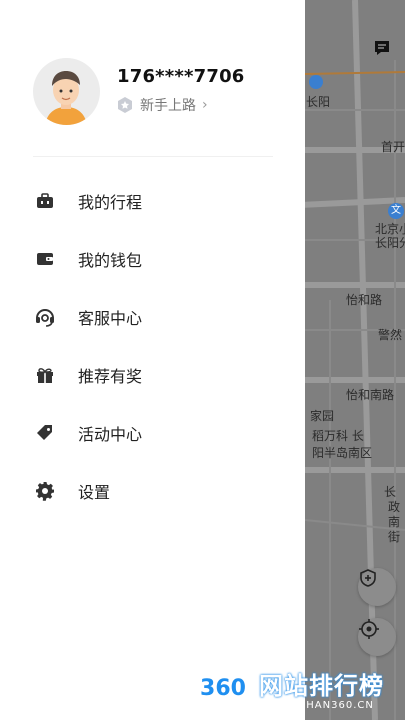 The image size is (405, 720). What do you see at coordinates (396, 211) in the screenshot?
I see `school-poi-icon: 文` at bounding box center [396, 211].